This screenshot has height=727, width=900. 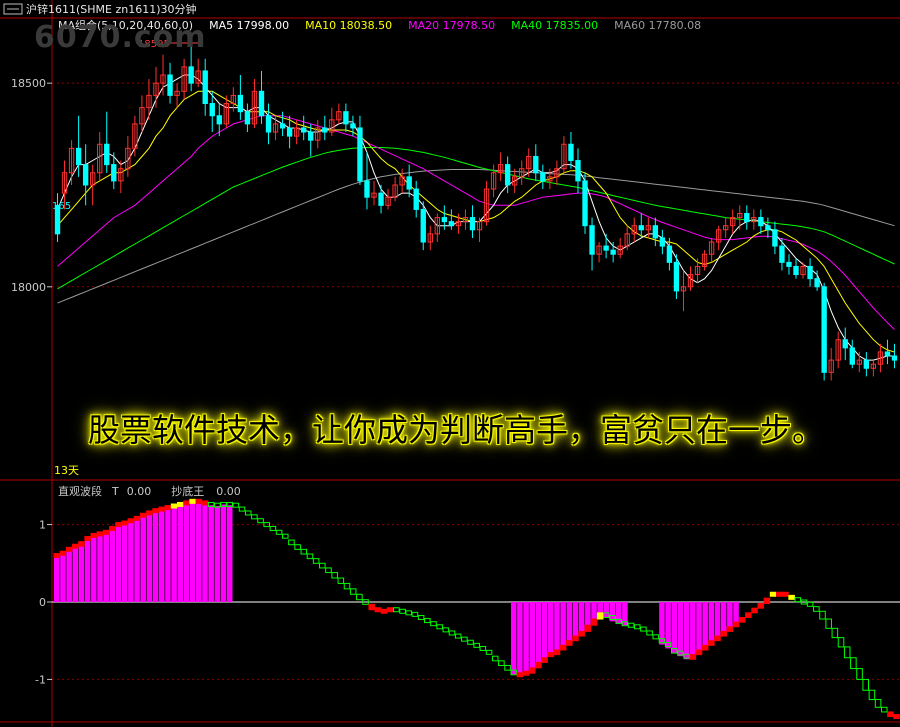 What do you see at coordinates (149, 491) in the screenshot?
I see `indicator-legend: 直观波段 T 0.00 抄底王 0.00` at bounding box center [149, 491].